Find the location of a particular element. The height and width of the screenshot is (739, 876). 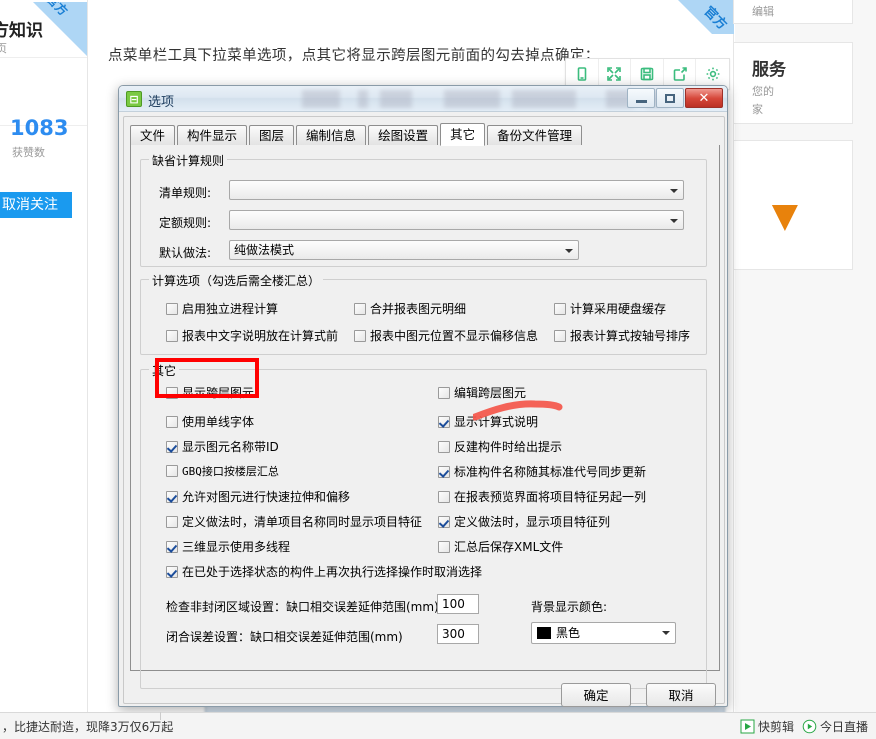

checkbox-merge-report-detail: 合并报表图元明细 is located at coordinates (410, 308).